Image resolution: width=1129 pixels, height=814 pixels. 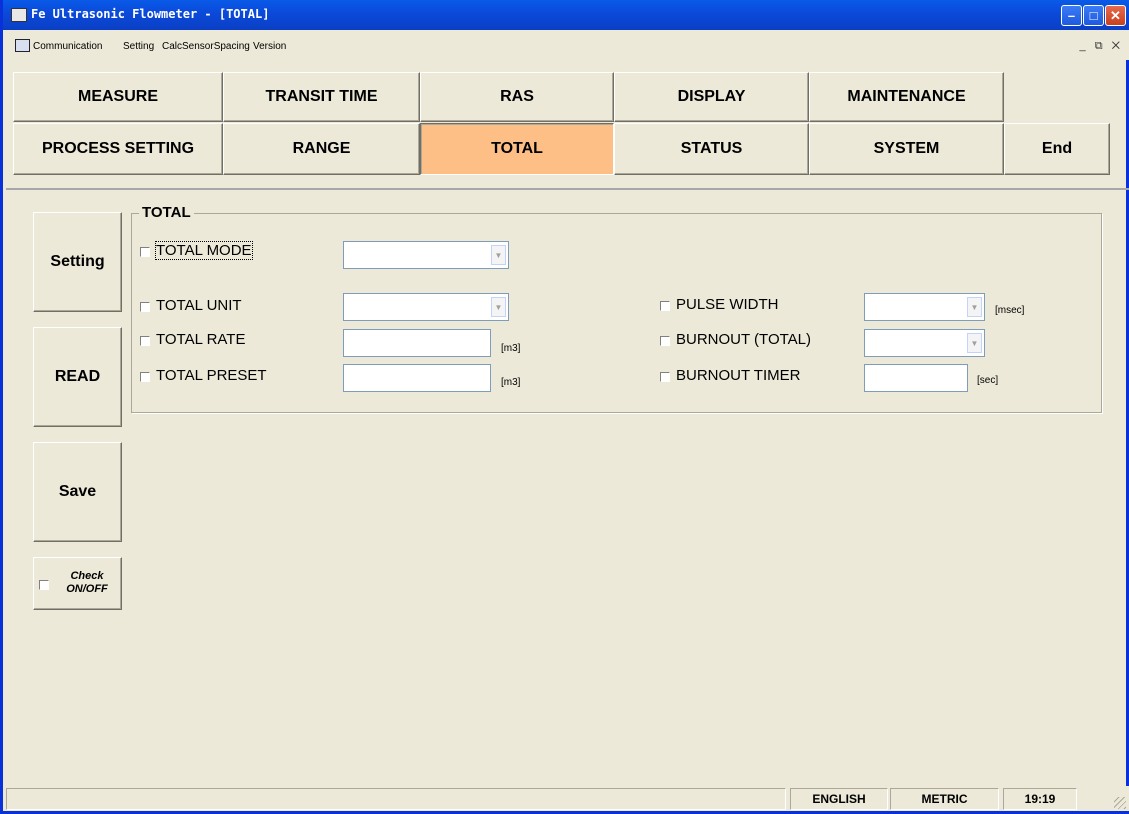 What do you see at coordinates (738, 375) in the screenshot?
I see `burnout-timer-label: BURNOUT TIMER` at bounding box center [738, 375].